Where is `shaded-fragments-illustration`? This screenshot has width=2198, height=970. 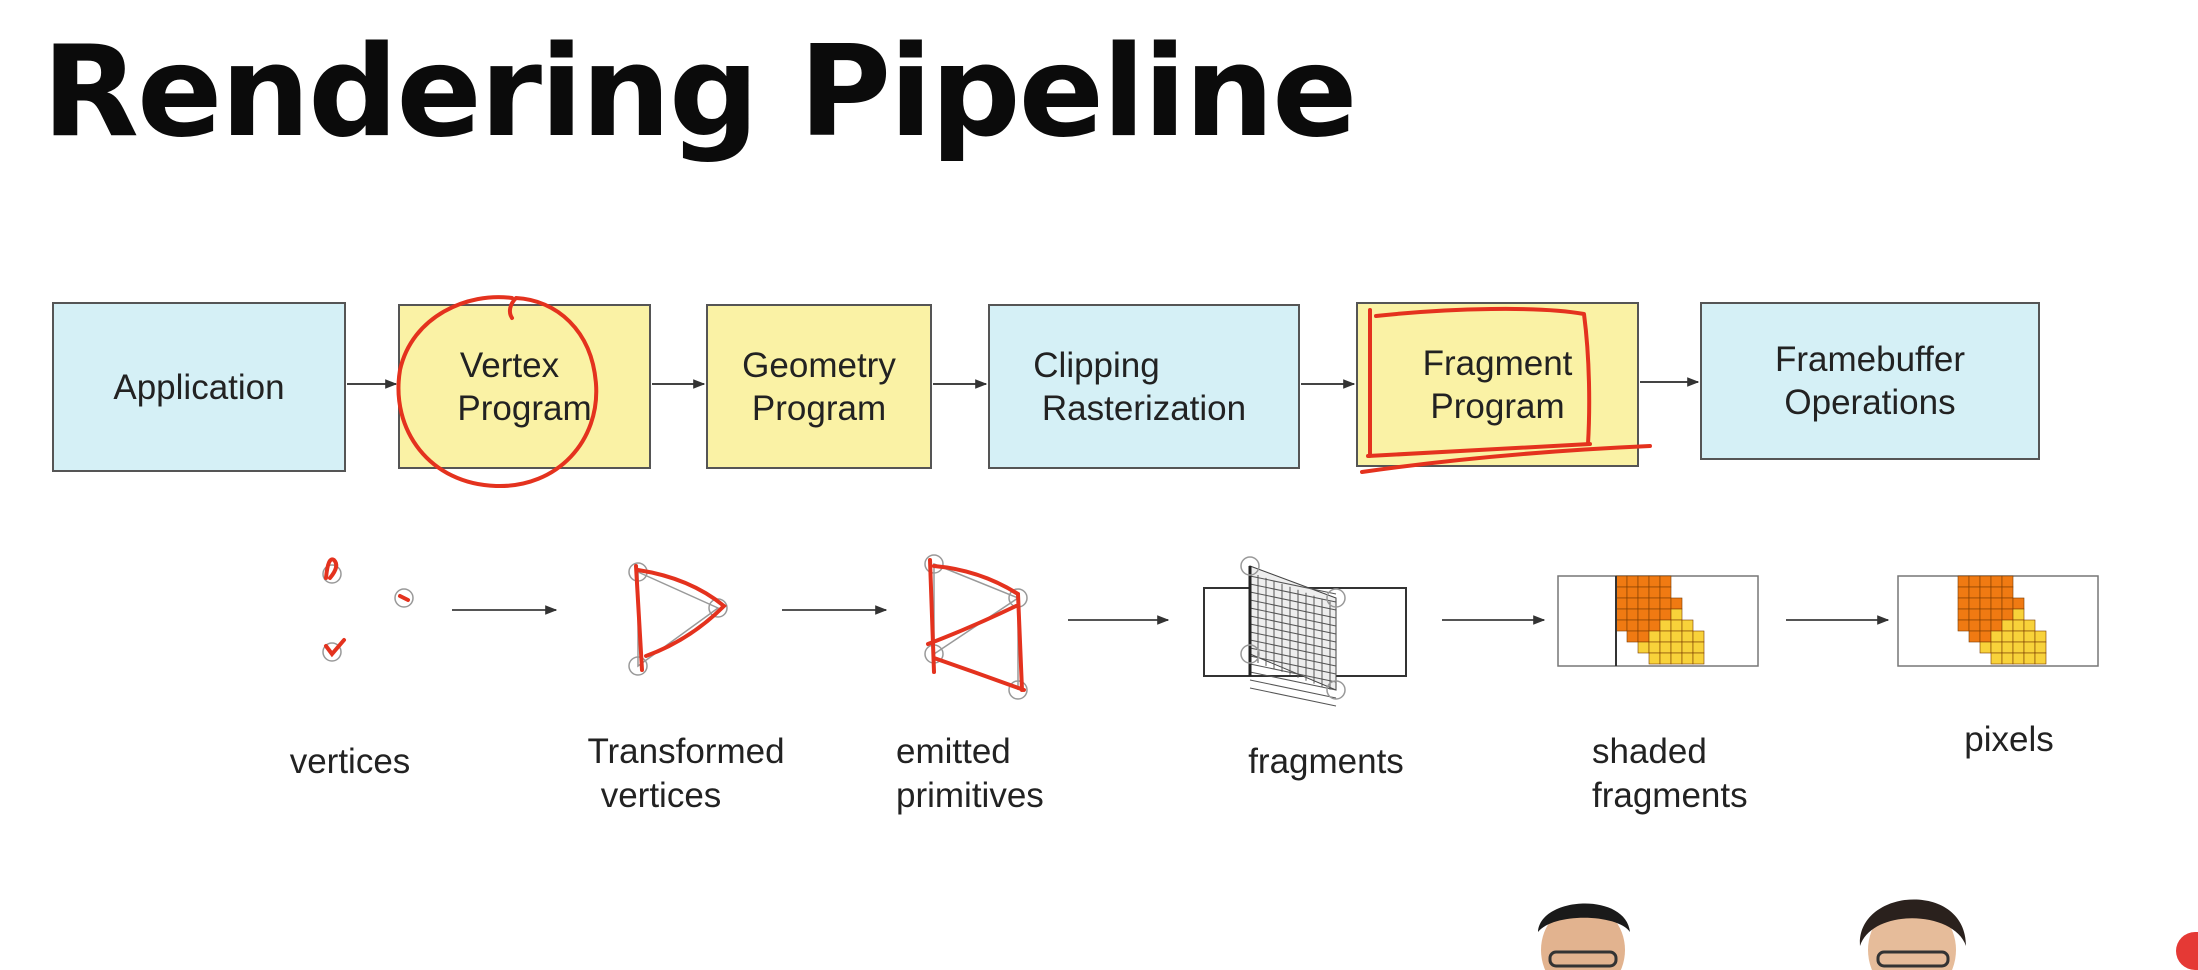 shaded-fragments-illustration is located at coordinates (1658, 621).